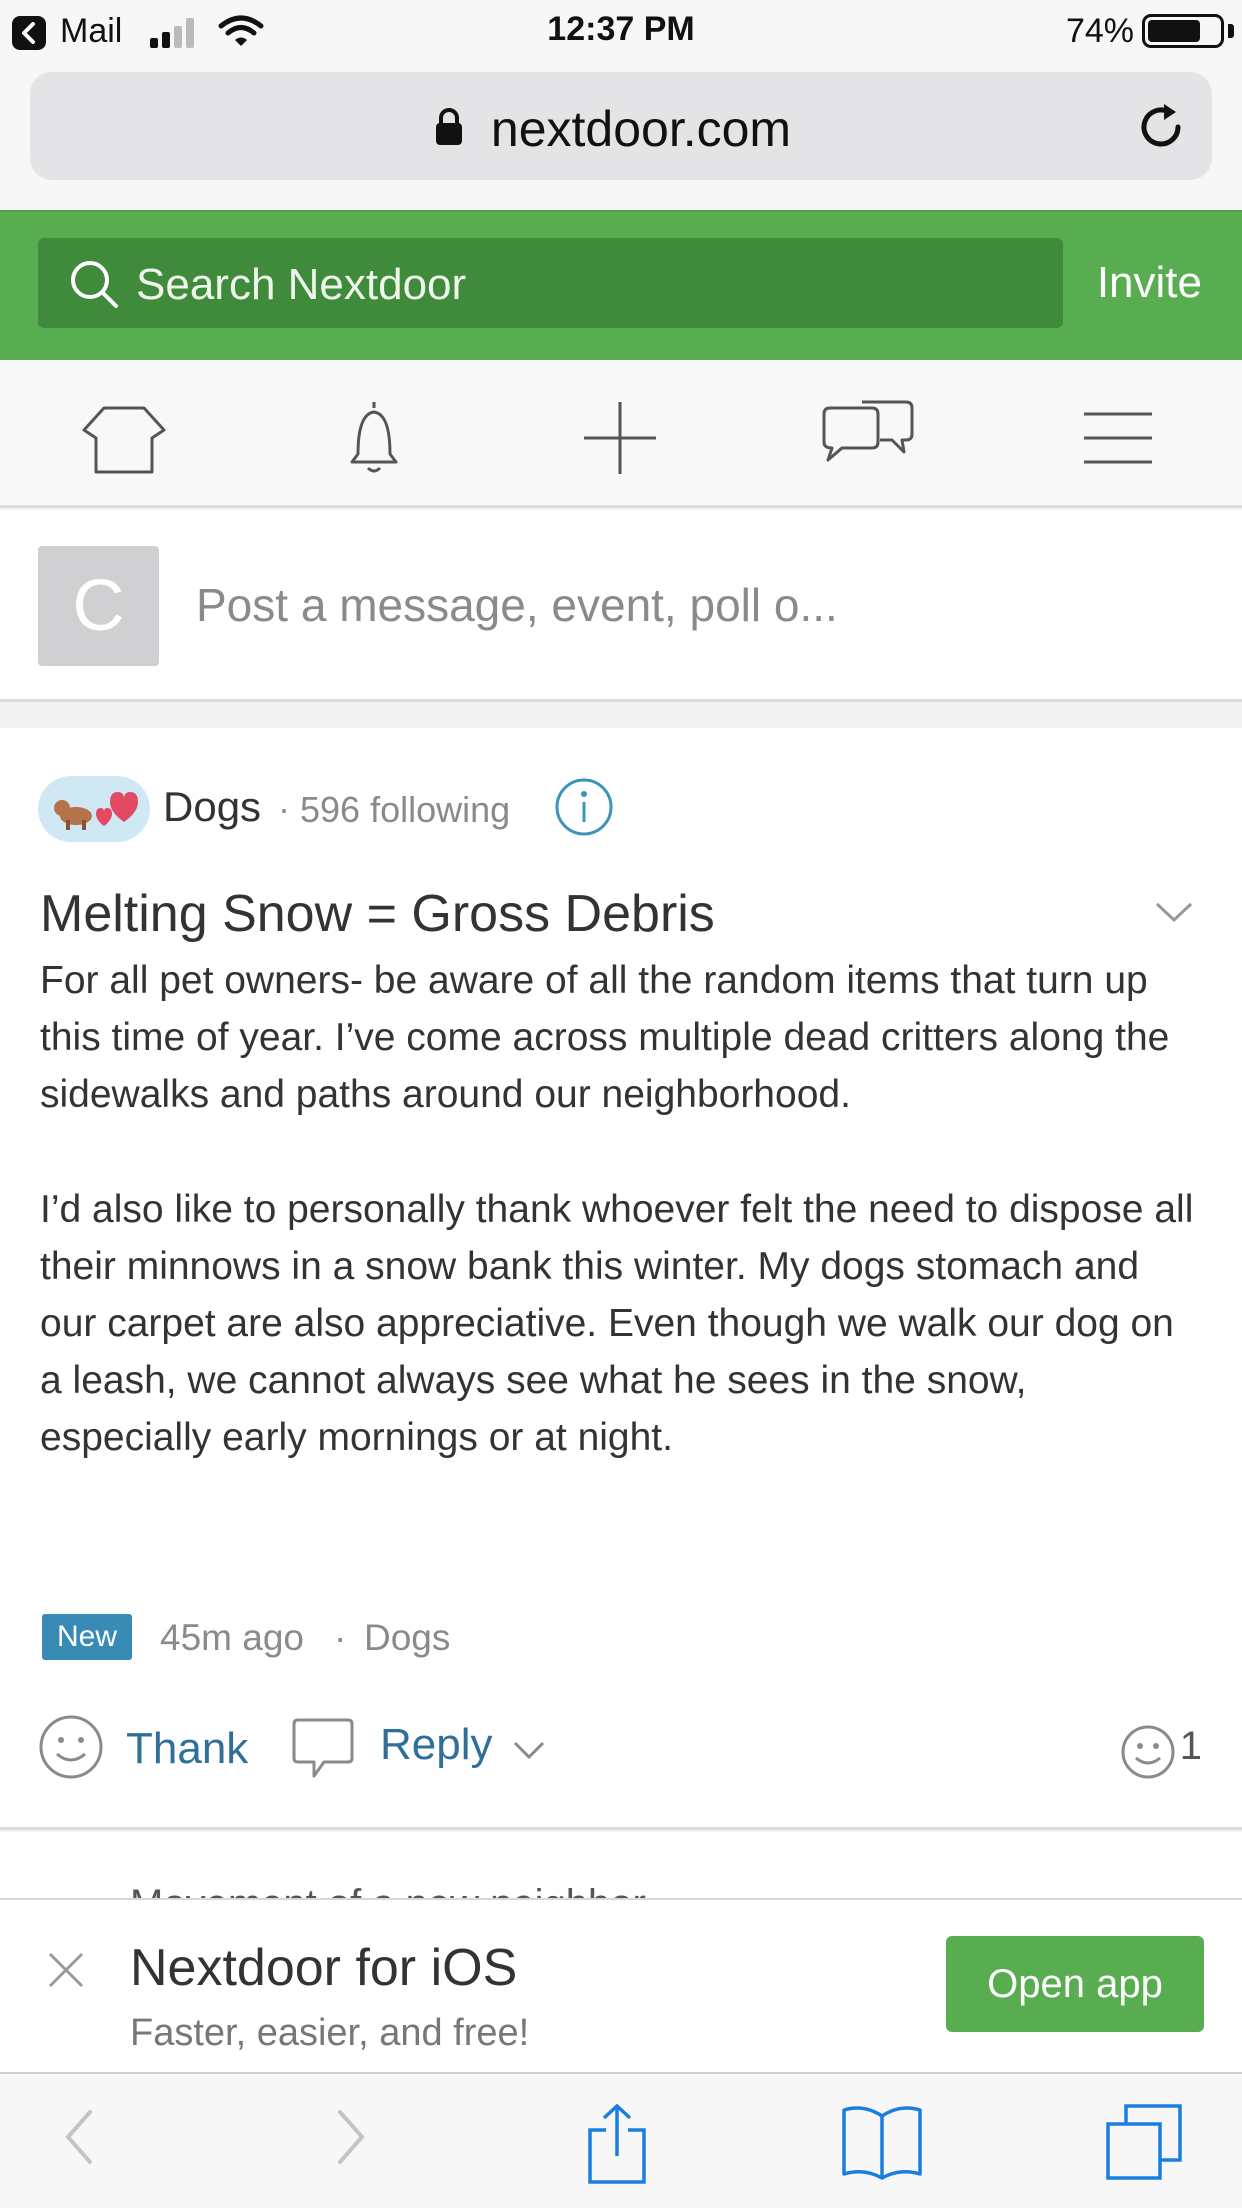  I want to click on smiley-icon, so click(71, 1747).